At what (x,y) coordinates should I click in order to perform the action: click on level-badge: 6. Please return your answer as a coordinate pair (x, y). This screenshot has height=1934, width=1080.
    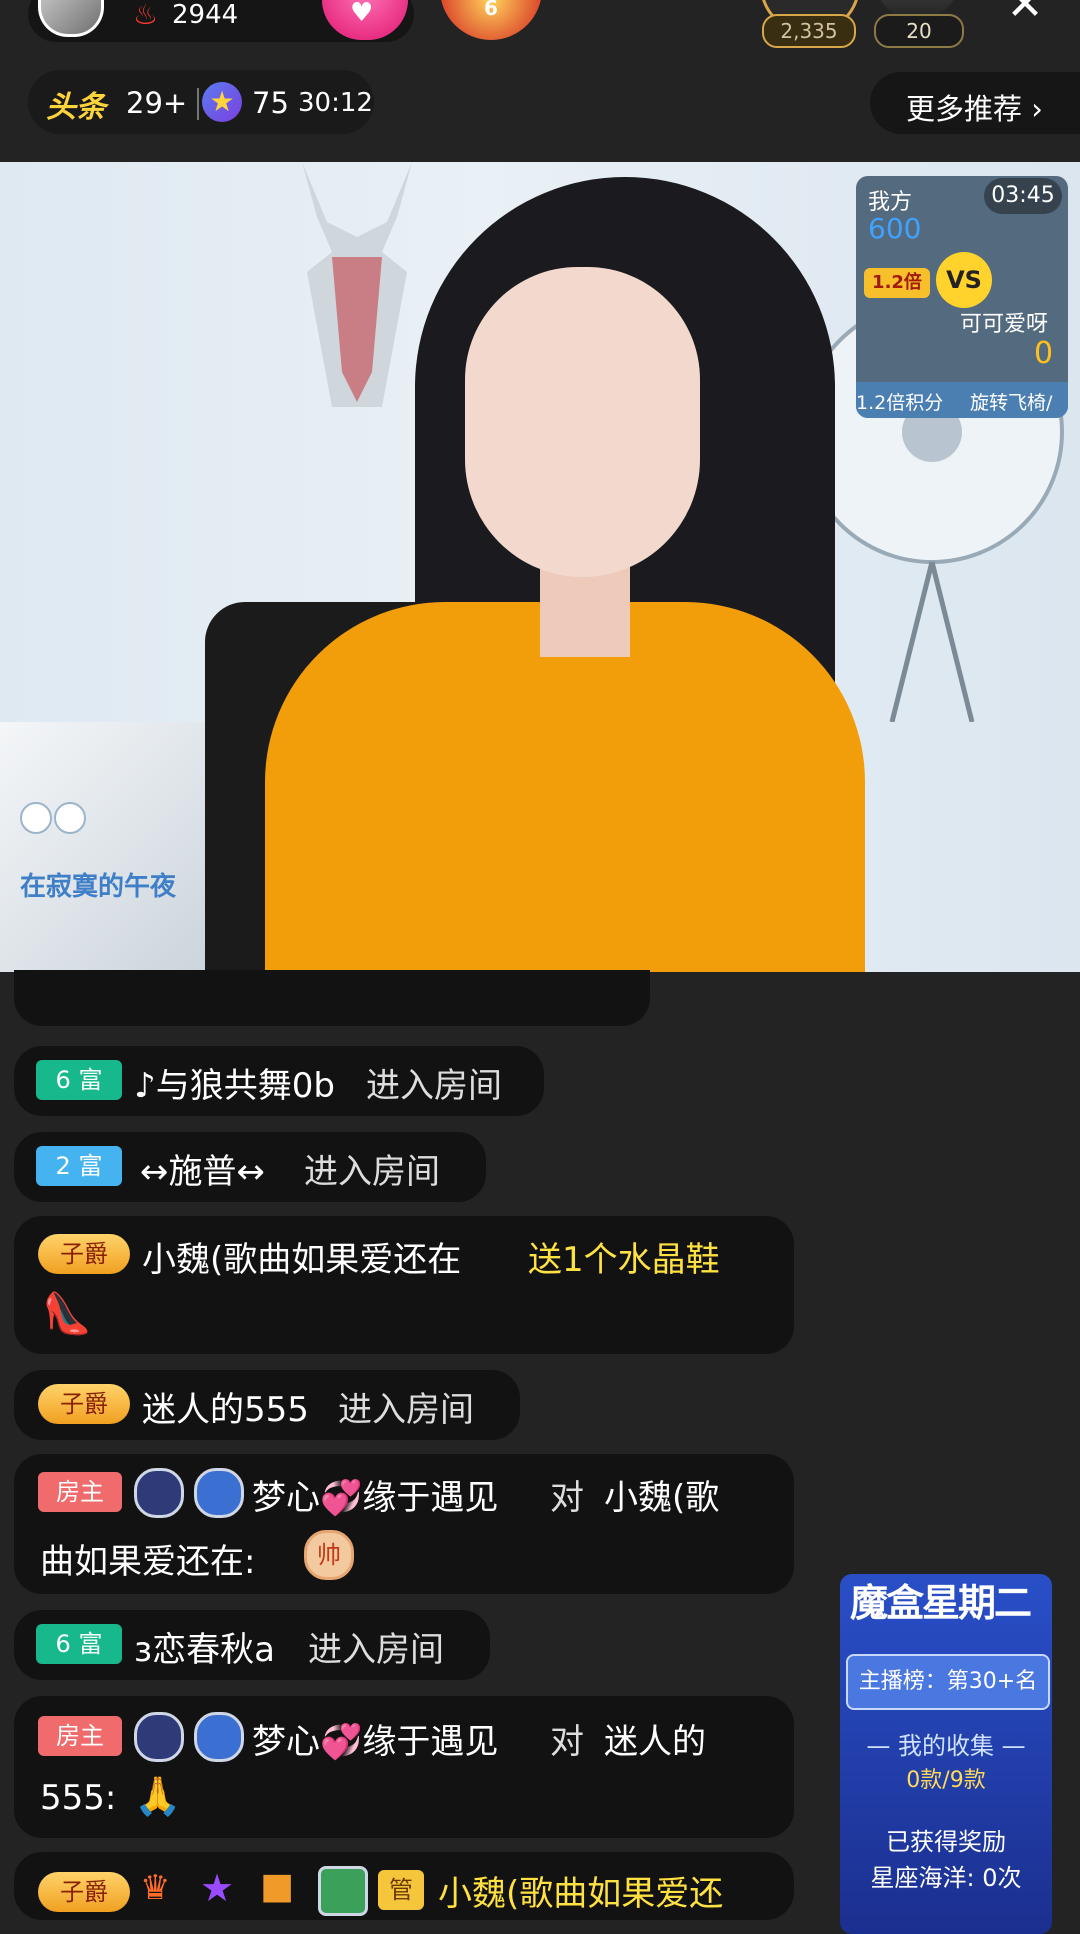
    Looking at the image, I should click on (491, 20).